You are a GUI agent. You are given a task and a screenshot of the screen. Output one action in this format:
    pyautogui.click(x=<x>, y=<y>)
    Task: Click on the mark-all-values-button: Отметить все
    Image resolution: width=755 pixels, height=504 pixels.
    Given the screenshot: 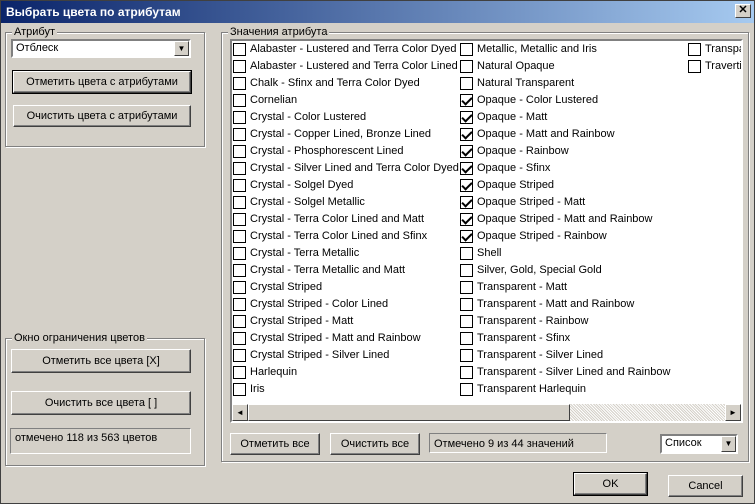 What is the action you would take?
    pyautogui.click(x=275, y=444)
    